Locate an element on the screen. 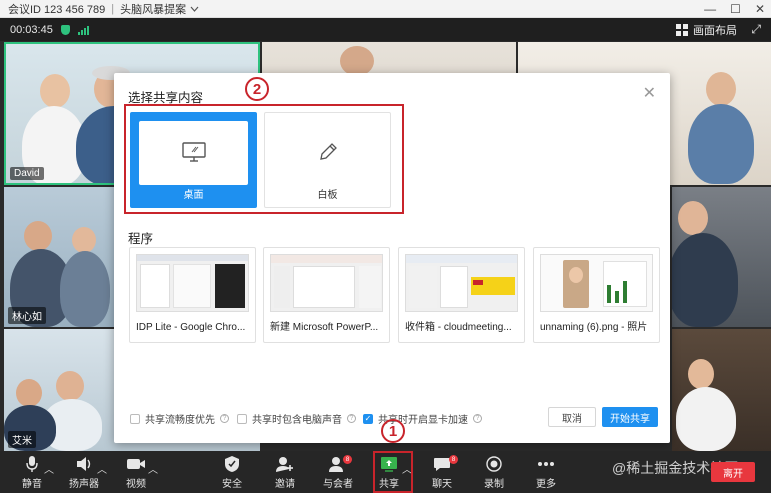 The height and width of the screenshot is (493, 771). option-label: 白板 is located at coordinates (327, 195).